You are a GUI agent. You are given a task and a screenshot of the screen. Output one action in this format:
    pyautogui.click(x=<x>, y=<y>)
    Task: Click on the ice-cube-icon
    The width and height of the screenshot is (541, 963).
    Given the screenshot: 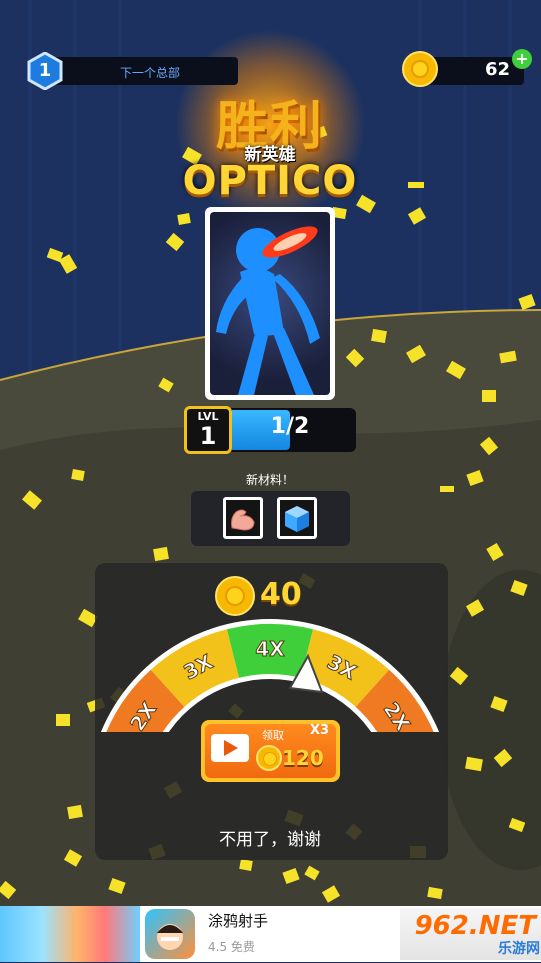 What is the action you would take?
    pyautogui.click(x=297, y=519)
    